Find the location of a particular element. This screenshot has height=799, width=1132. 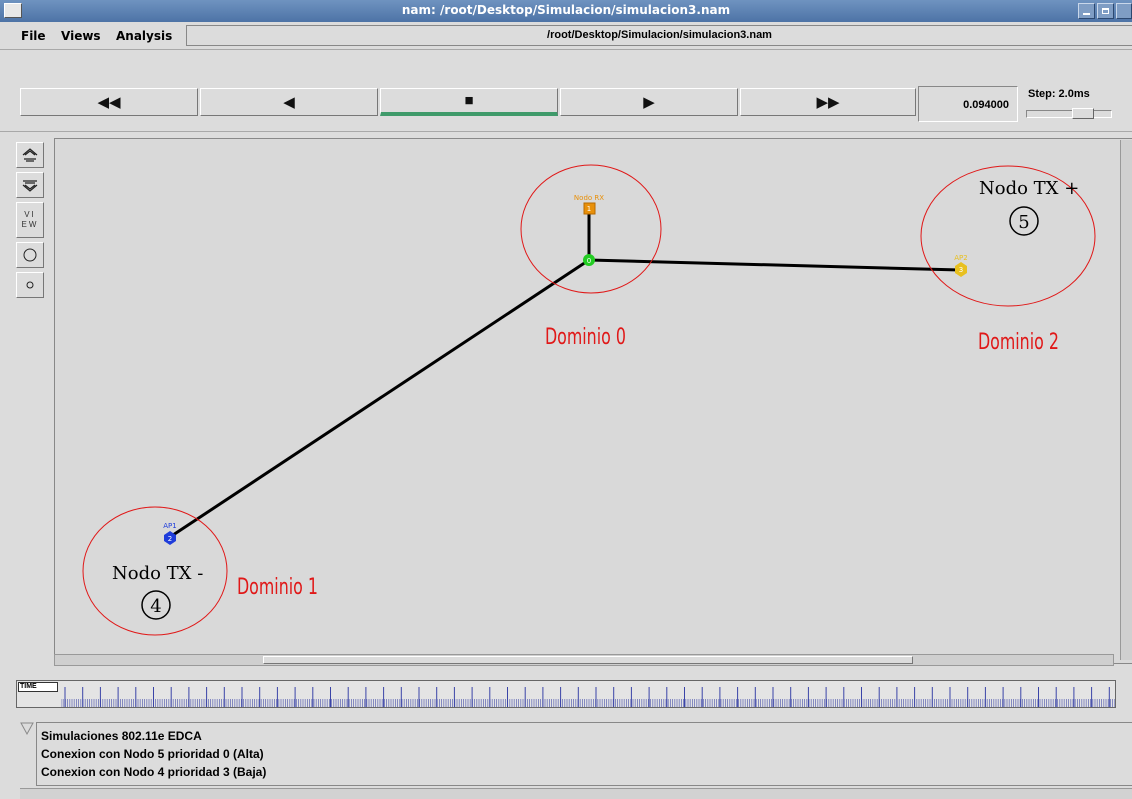

menu-views: Views is located at coordinates (81, 36).